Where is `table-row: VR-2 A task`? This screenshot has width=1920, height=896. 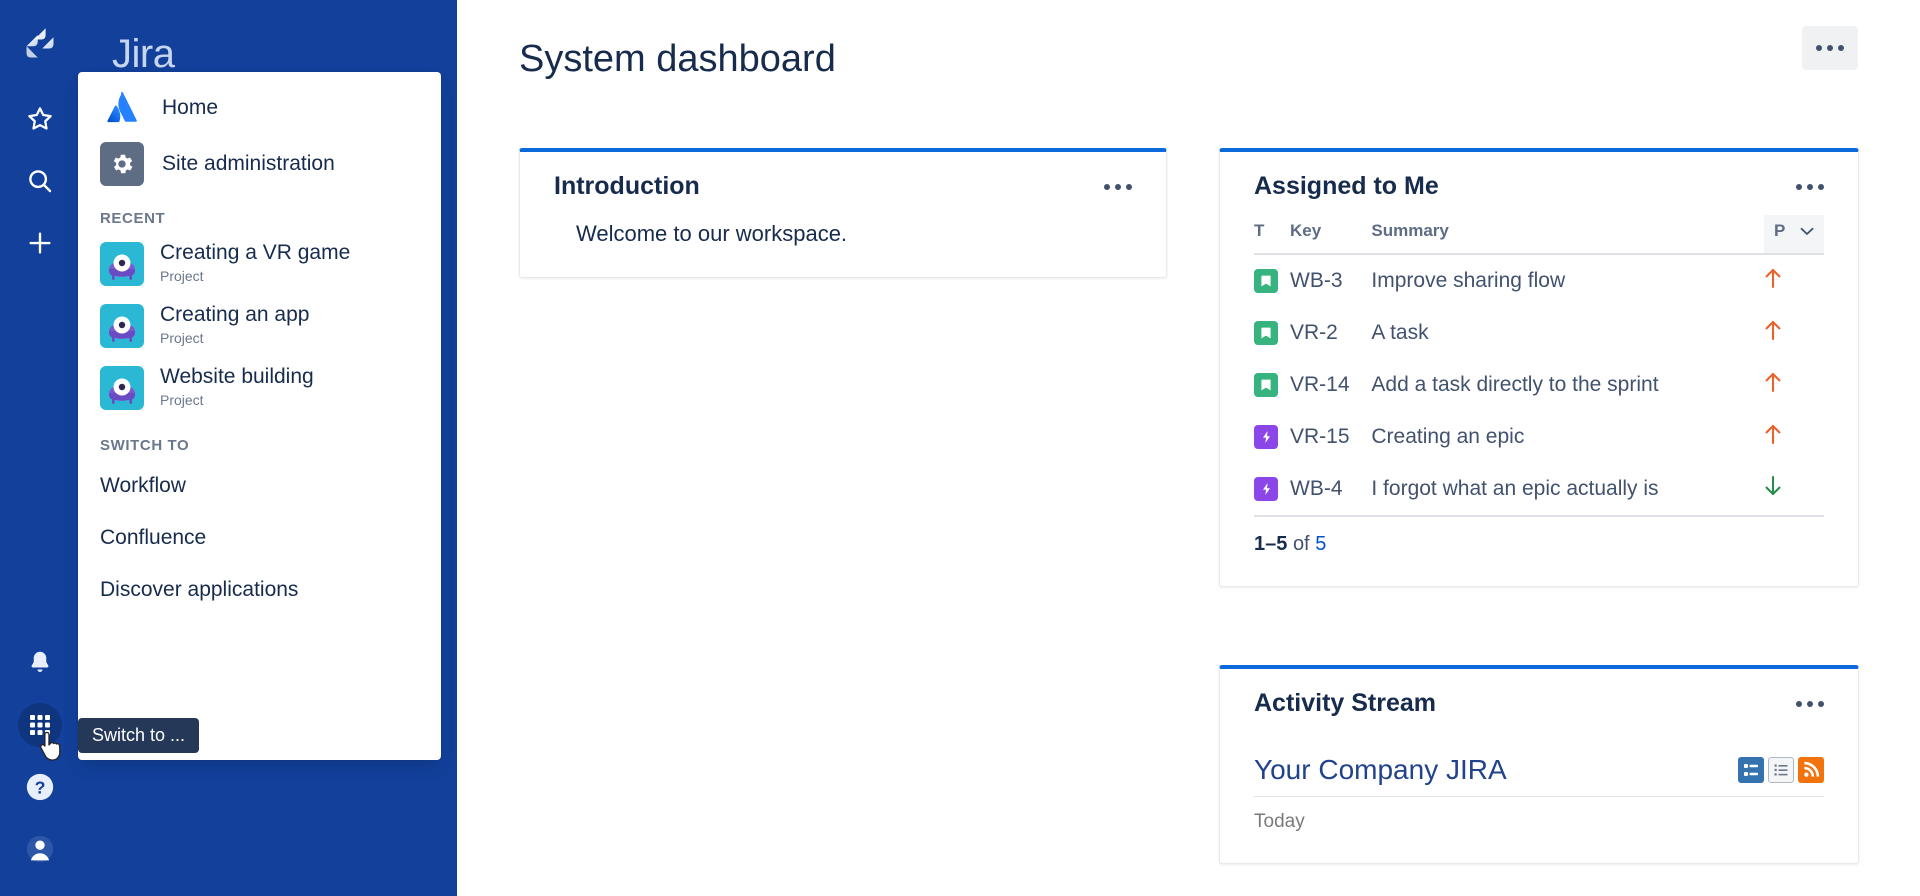 table-row: VR-2 A task is located at coordinates (1539, 333).